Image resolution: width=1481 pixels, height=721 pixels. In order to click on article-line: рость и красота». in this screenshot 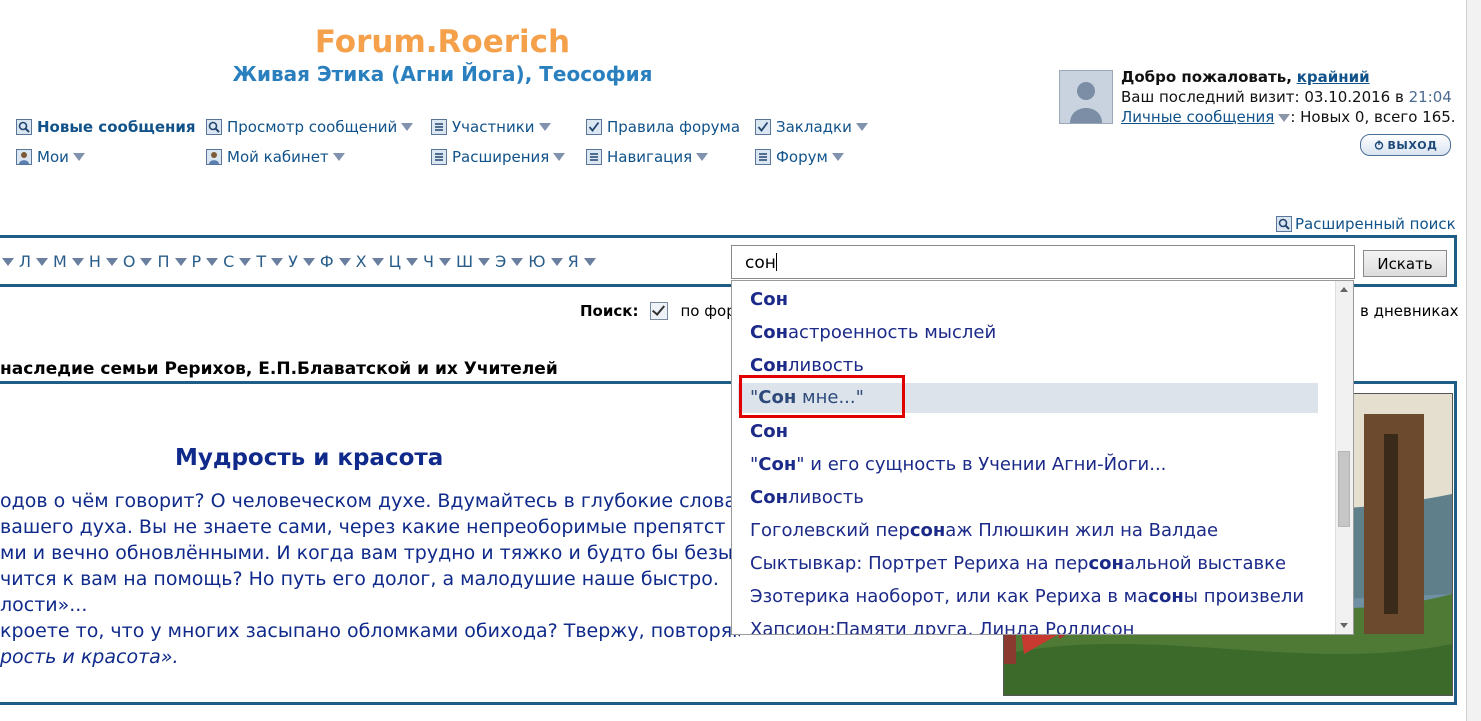, I will do `click(89, 657)`.